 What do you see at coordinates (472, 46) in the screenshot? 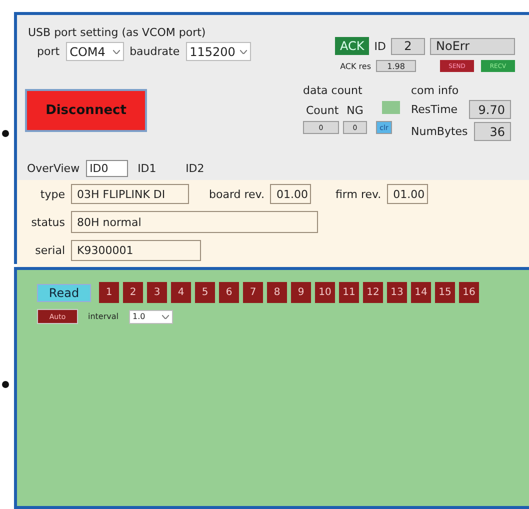
I see `error-field: NoErr` at bounding box center [472, 46].